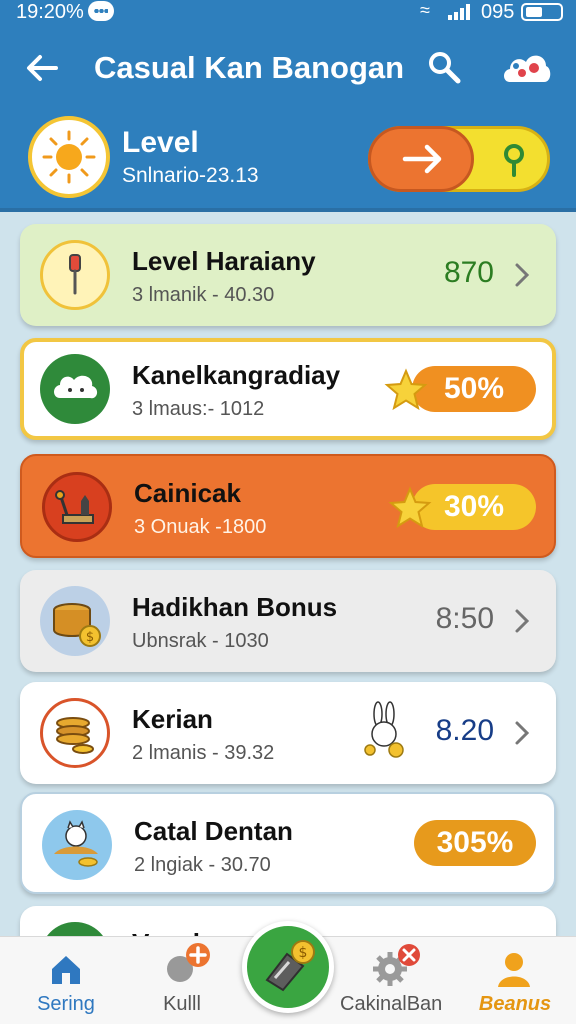 The height and width of the screenshot is (1024, 576). I want to click on level-subtitle: Snlnario-23.13, so click(190, 175).